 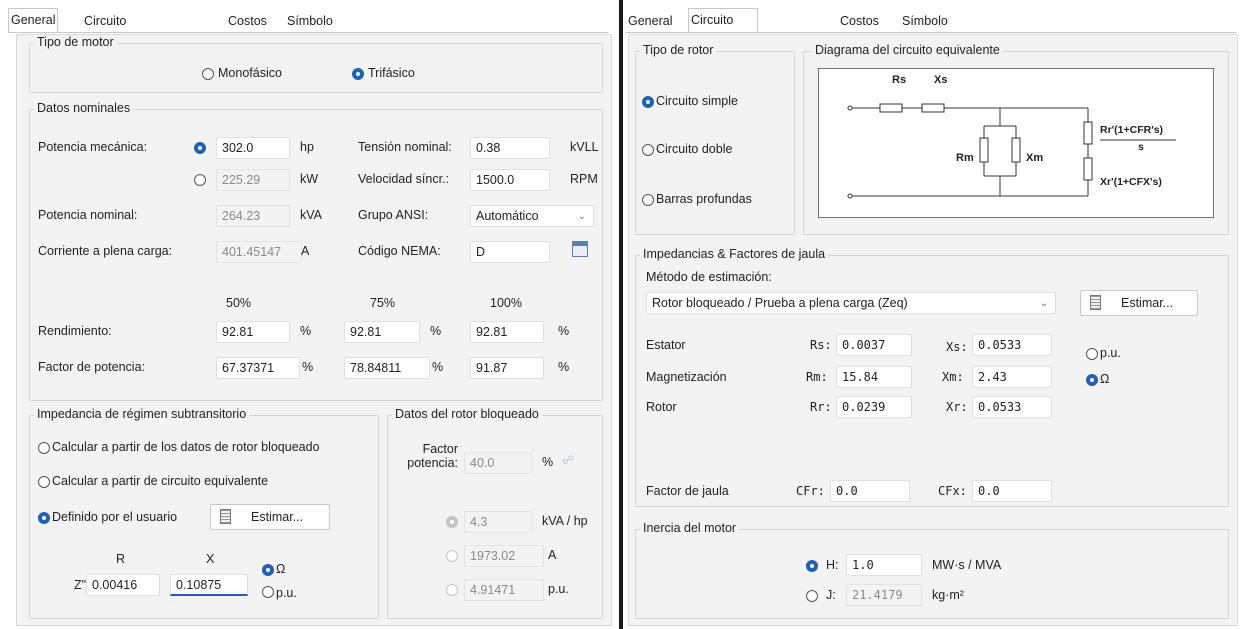 What do you see at coordinates (1012, 345) in the screenshot?
I see `xs-input: 0.0533` at bounding box center [1012, 345].